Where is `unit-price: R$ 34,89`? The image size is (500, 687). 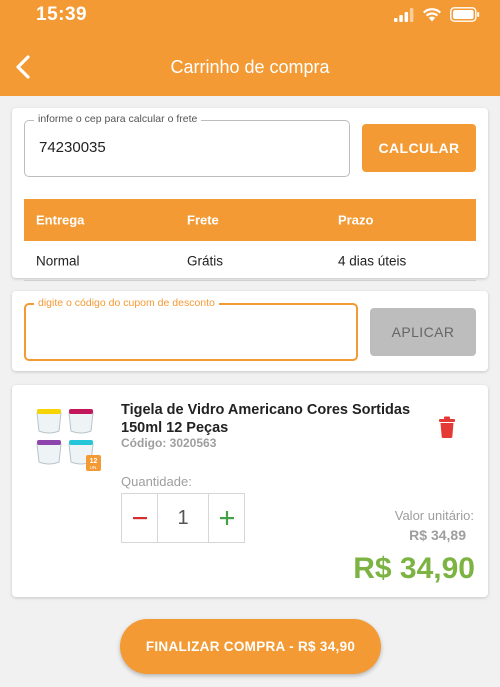 unit-price: R$ 34,89 is located at coordinates (437, 535).